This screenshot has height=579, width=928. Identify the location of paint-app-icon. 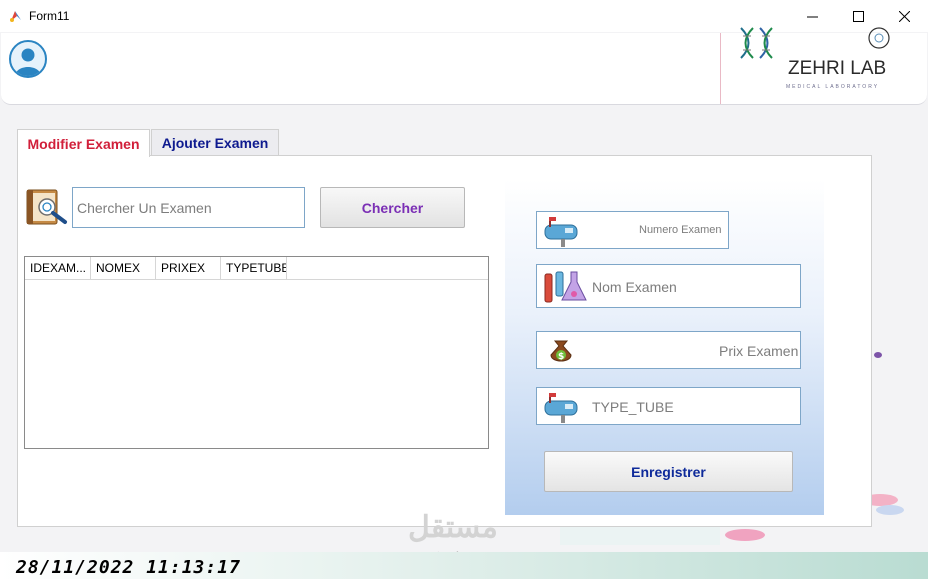
(15, 16).